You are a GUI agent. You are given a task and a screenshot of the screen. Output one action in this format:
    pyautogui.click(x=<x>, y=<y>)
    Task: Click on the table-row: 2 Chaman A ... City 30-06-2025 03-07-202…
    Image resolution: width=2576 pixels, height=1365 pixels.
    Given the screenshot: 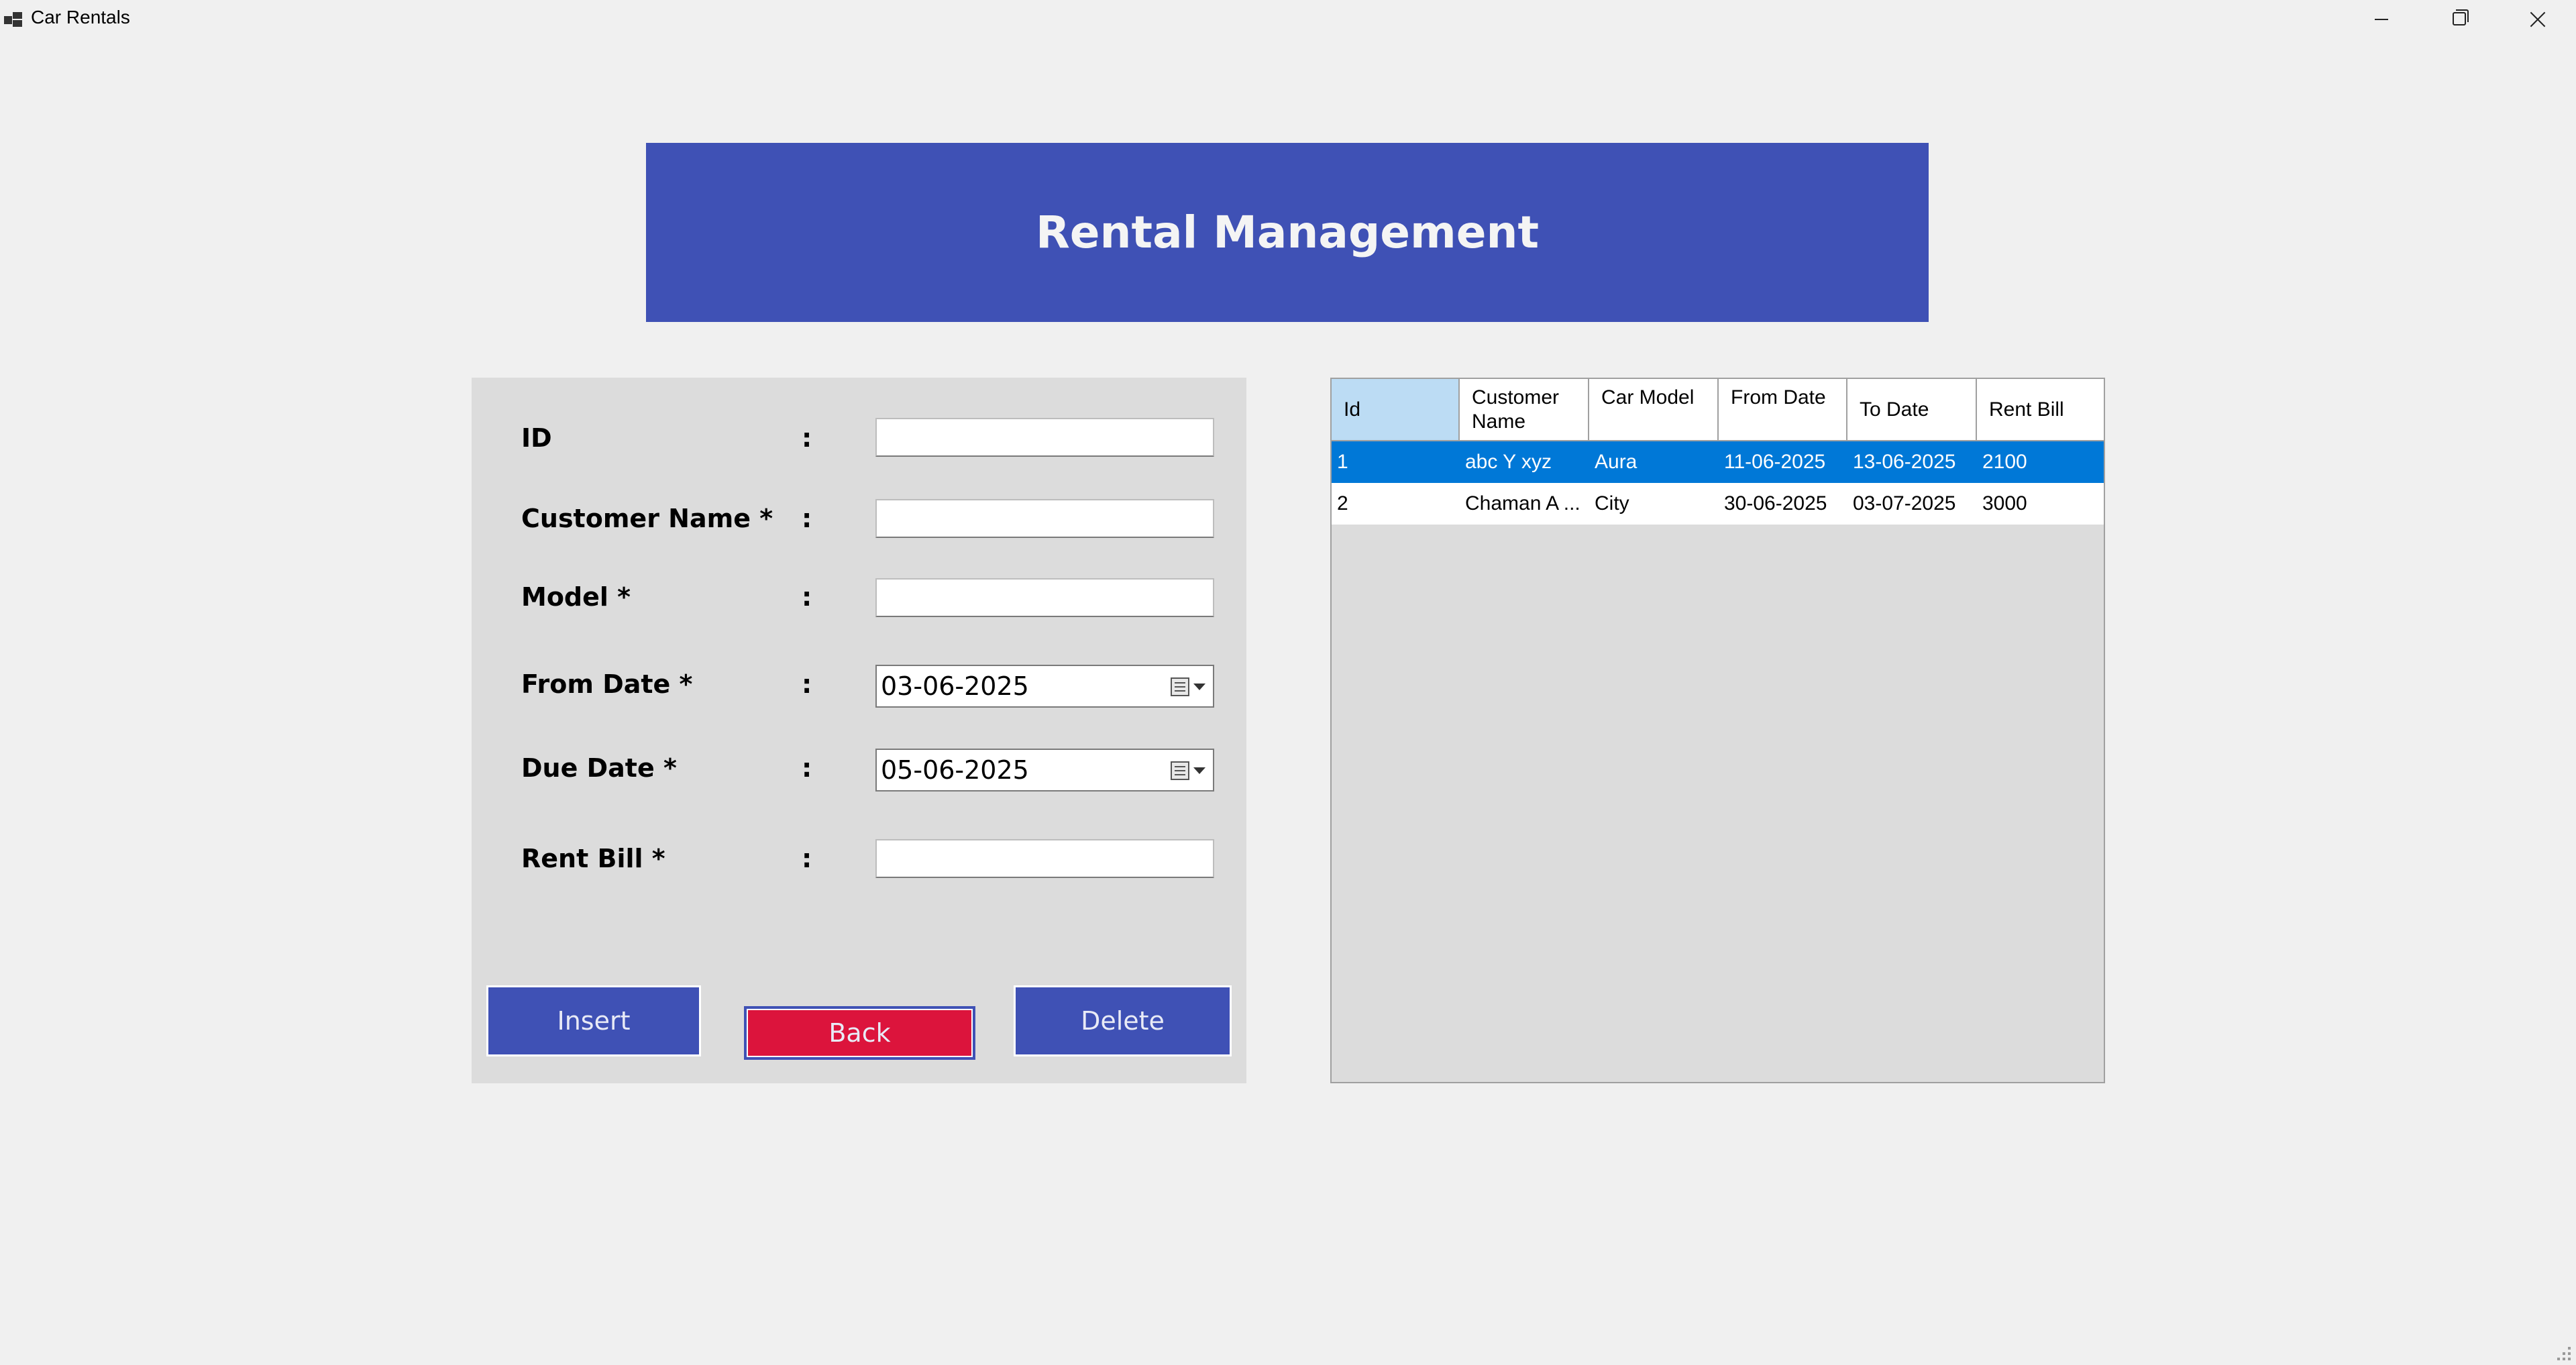 What is the action you would take?
    pyautogui.click(x=1718, y=504)
    